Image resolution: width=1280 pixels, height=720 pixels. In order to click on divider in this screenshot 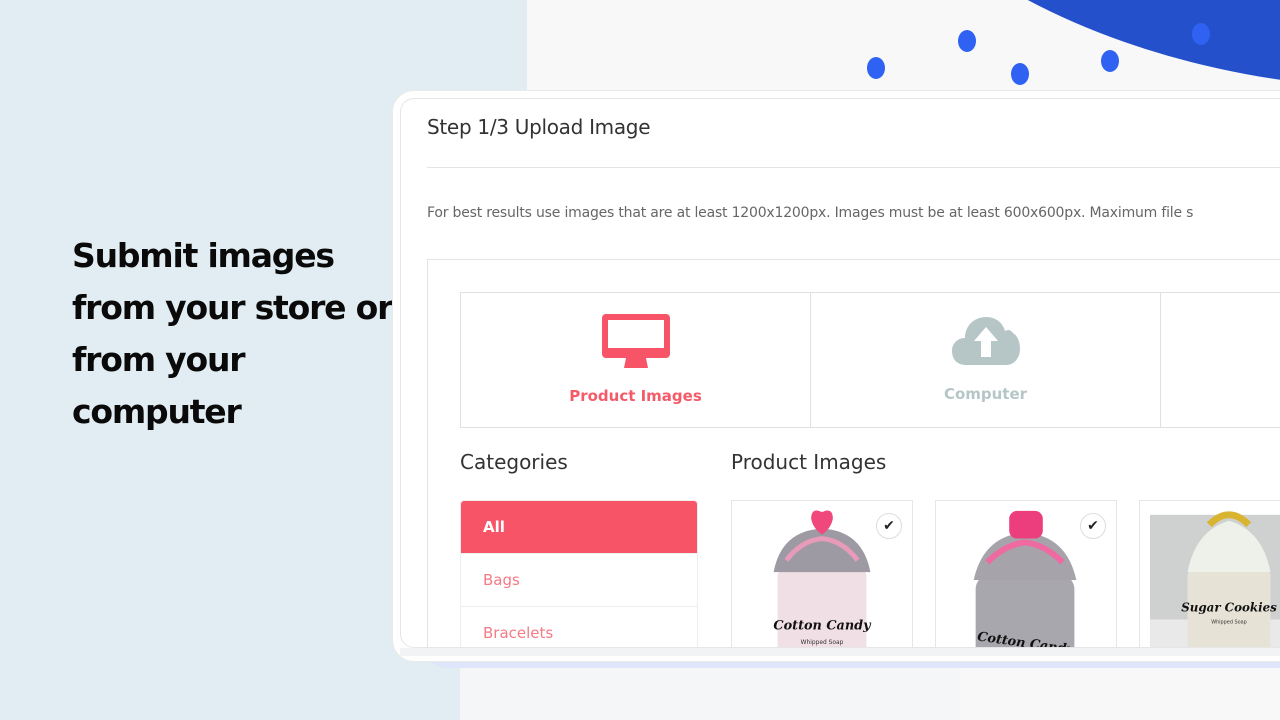, I will do `click(853, 167)`.